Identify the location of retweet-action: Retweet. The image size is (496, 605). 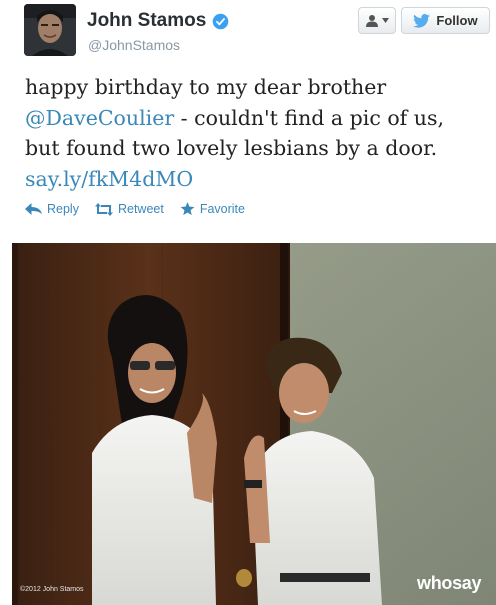
(129, 209).